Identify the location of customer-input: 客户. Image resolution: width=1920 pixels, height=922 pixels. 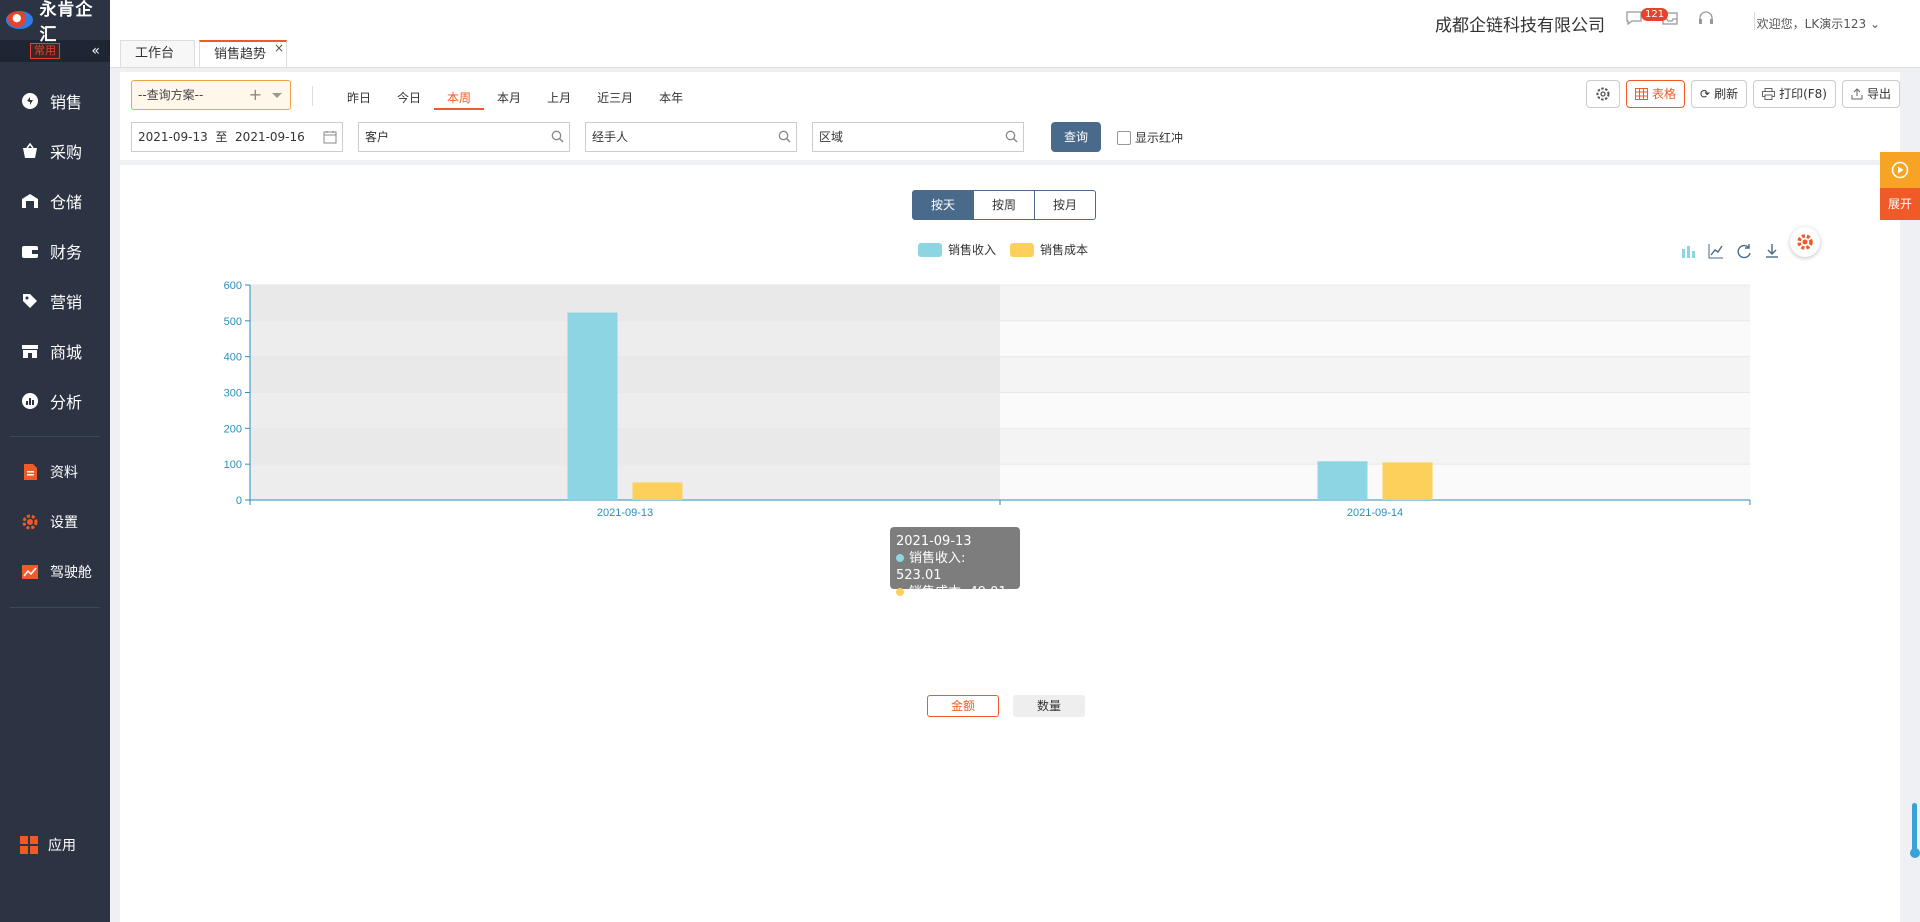
(464, 137).